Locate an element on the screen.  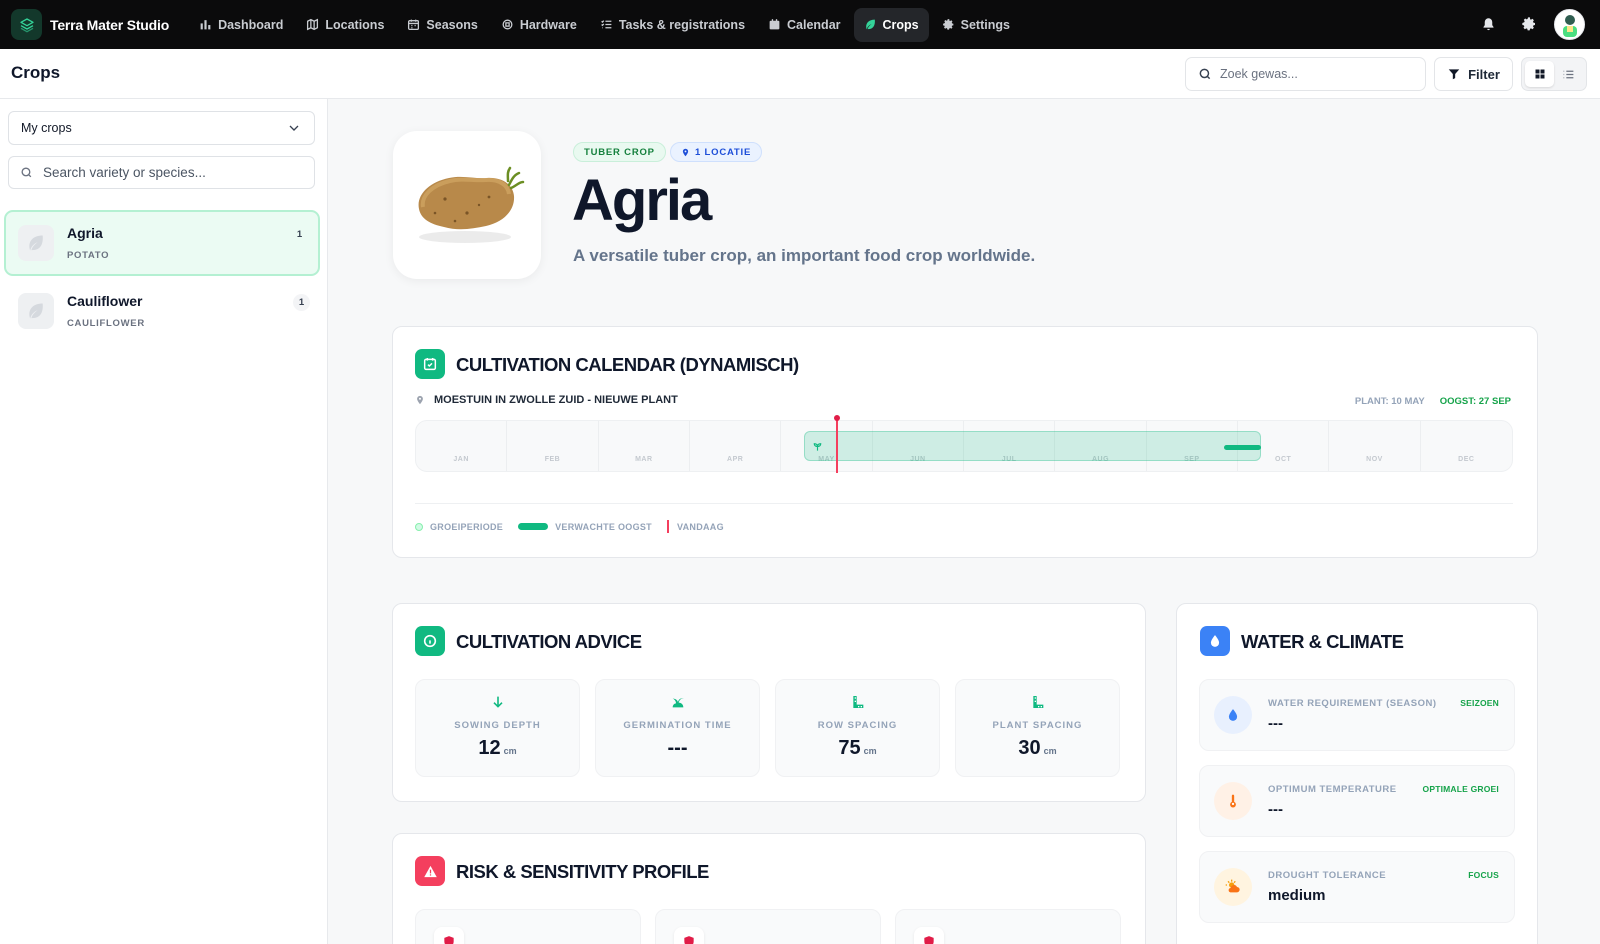
map-icon is located at coordinates (313, 24).